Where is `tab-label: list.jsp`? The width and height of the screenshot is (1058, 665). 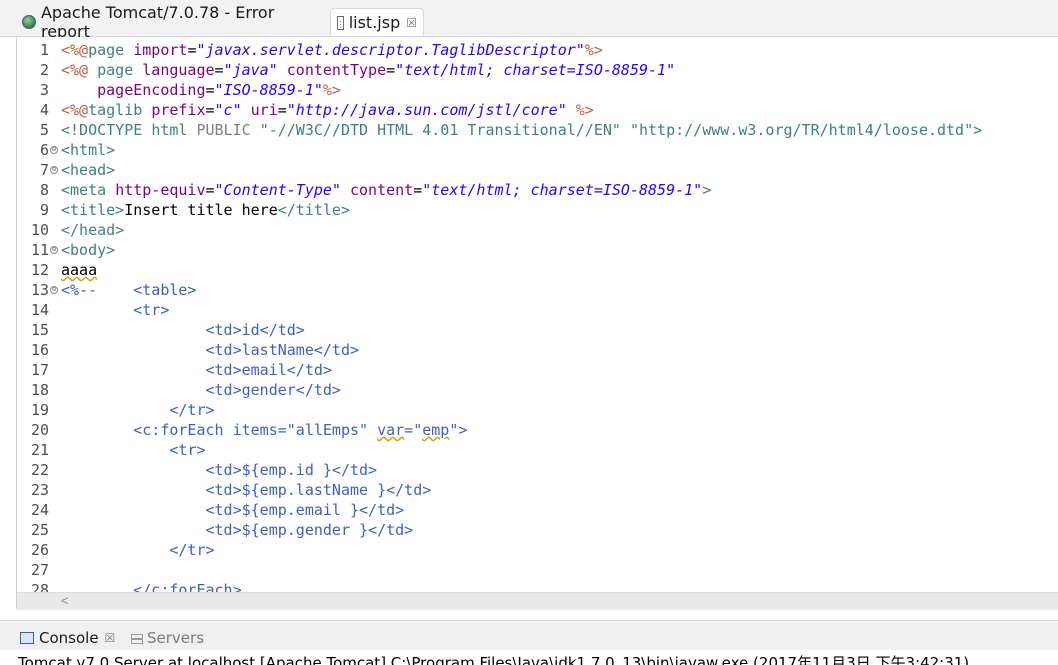 tab-label: list.jsp is located at coordinates (374, 22).